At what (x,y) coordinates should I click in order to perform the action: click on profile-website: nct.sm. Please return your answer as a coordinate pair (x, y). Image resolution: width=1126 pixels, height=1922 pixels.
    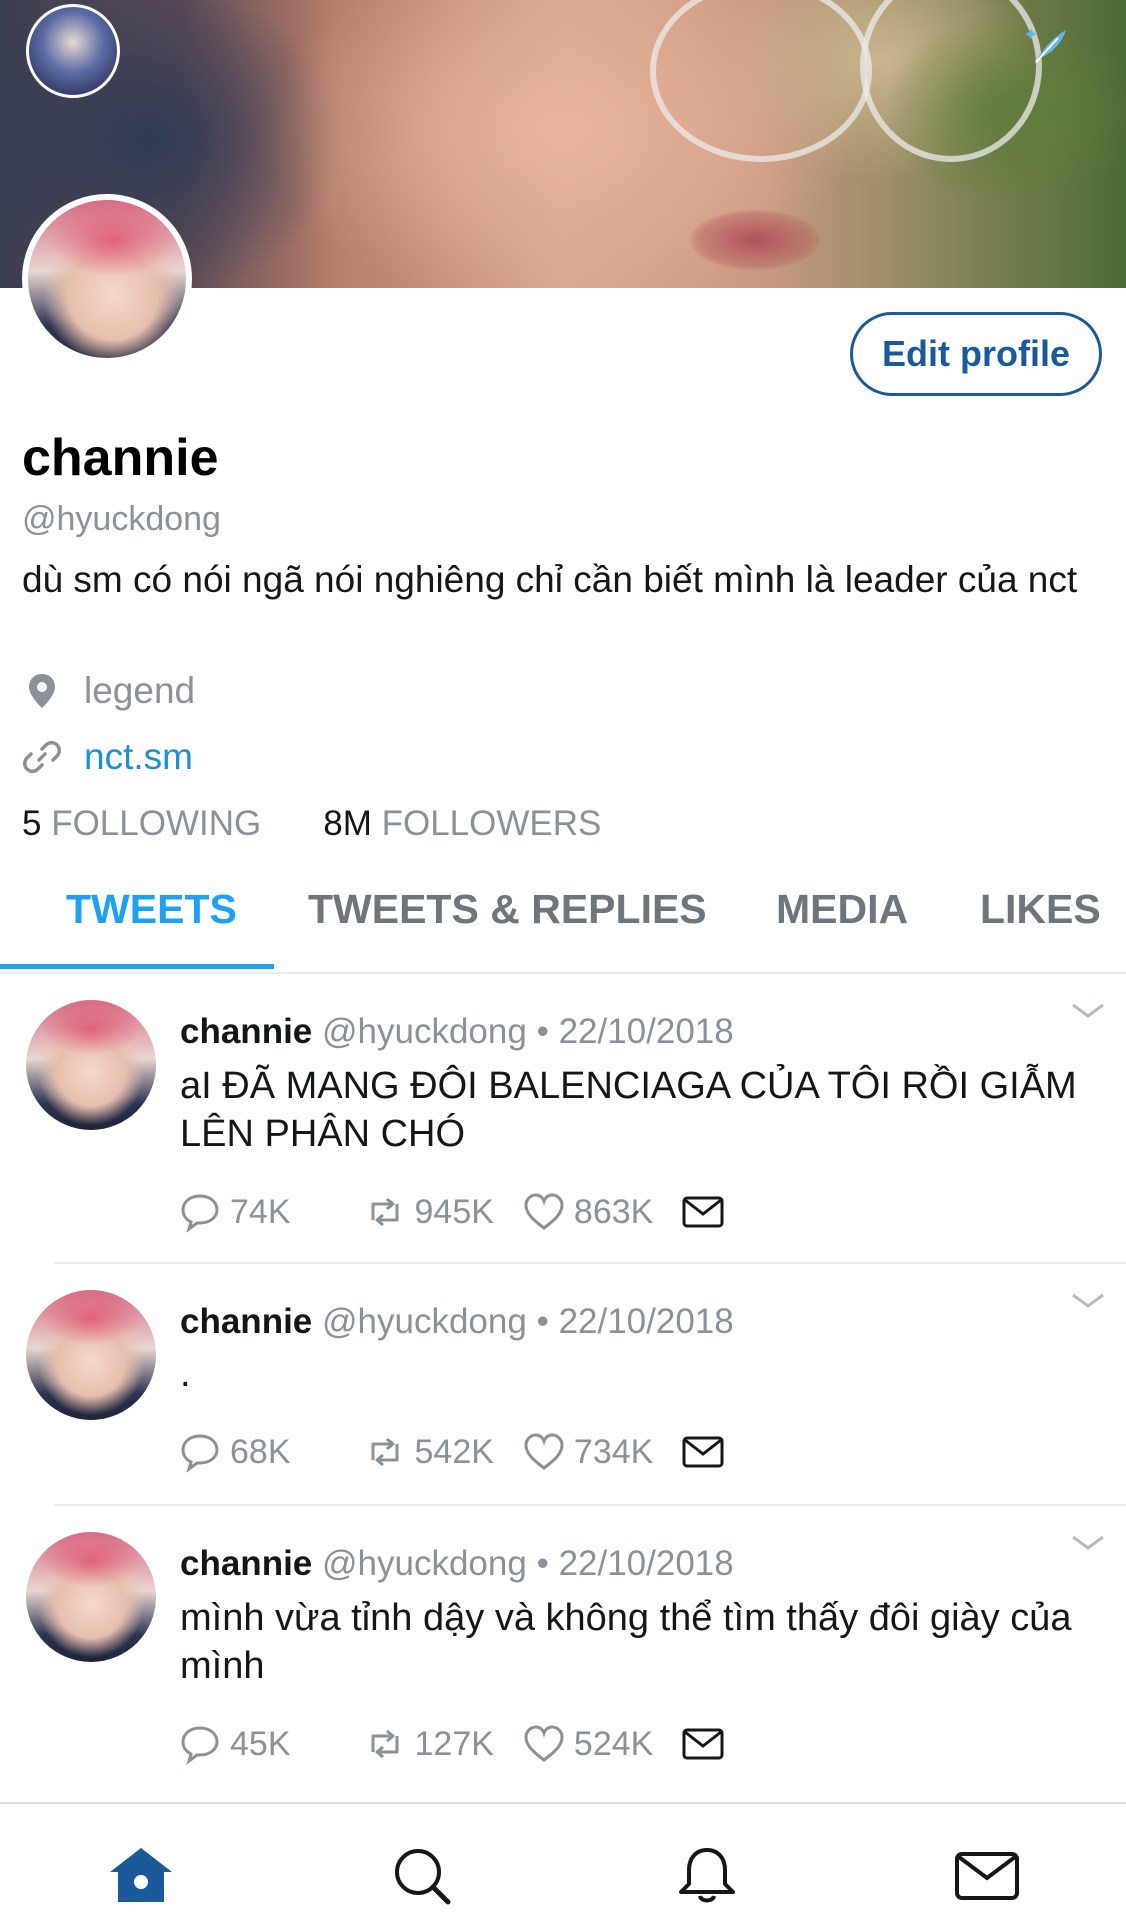
    Looking at the image, I should click on (107, 757).